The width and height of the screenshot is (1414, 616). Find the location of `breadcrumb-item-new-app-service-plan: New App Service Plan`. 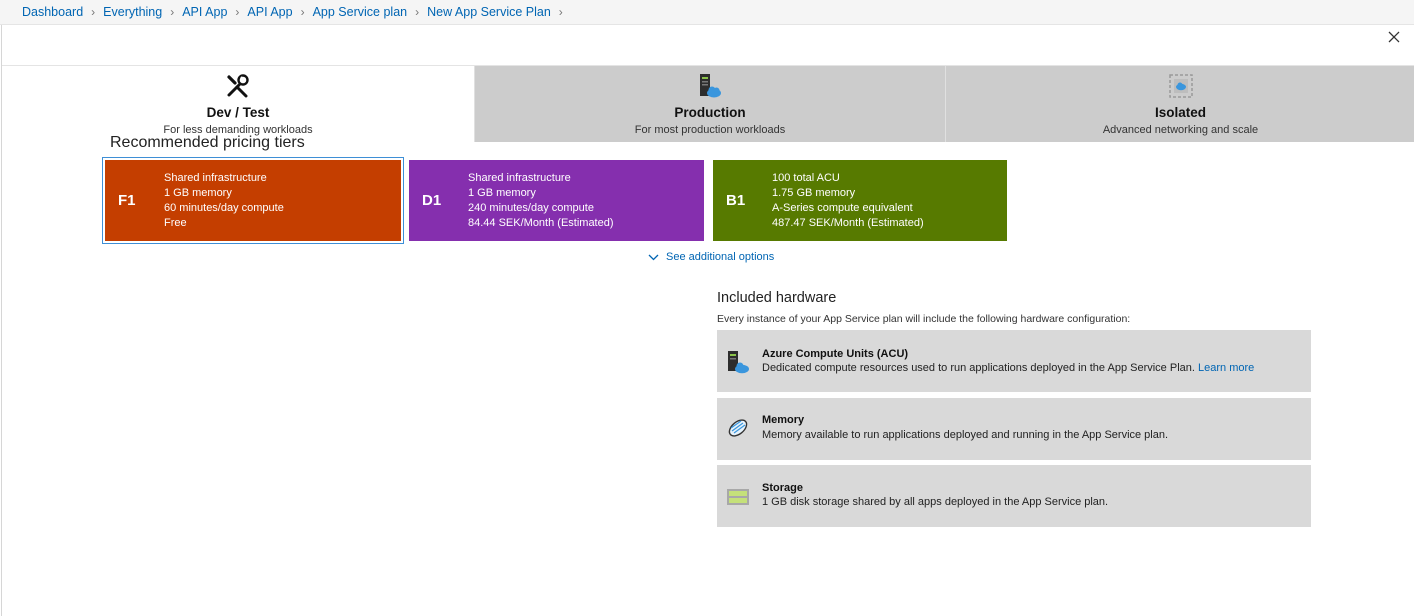

breadcrumb-item-new-app-service-plan: New App Service Plan is located at coordinates (489, 12).